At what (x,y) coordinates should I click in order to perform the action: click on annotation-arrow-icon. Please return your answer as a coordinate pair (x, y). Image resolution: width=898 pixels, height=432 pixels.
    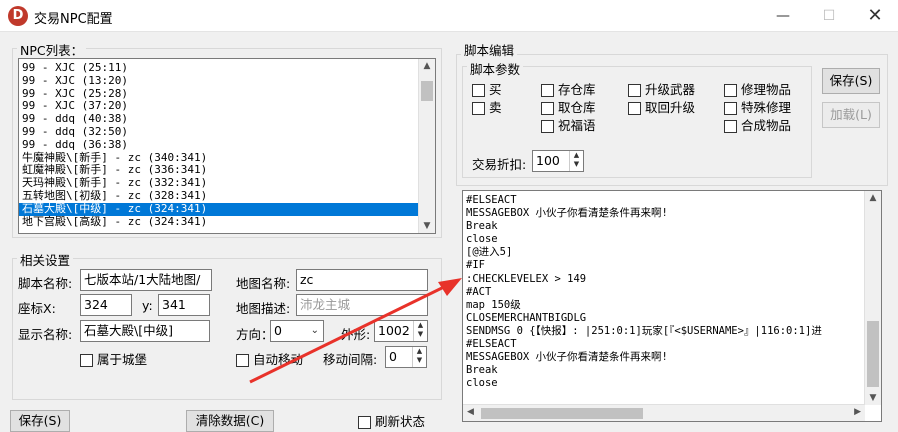
    Looking at the image, I should click on (355, 331).